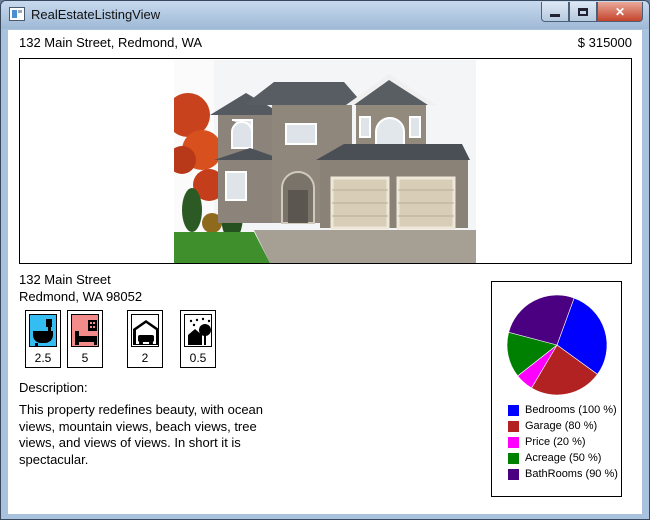 This screenshot has height=520, width=650. Describe the element at coordinates (43, 358) in the screenshot. I see `bathrooms-value: 2.5` at that location.